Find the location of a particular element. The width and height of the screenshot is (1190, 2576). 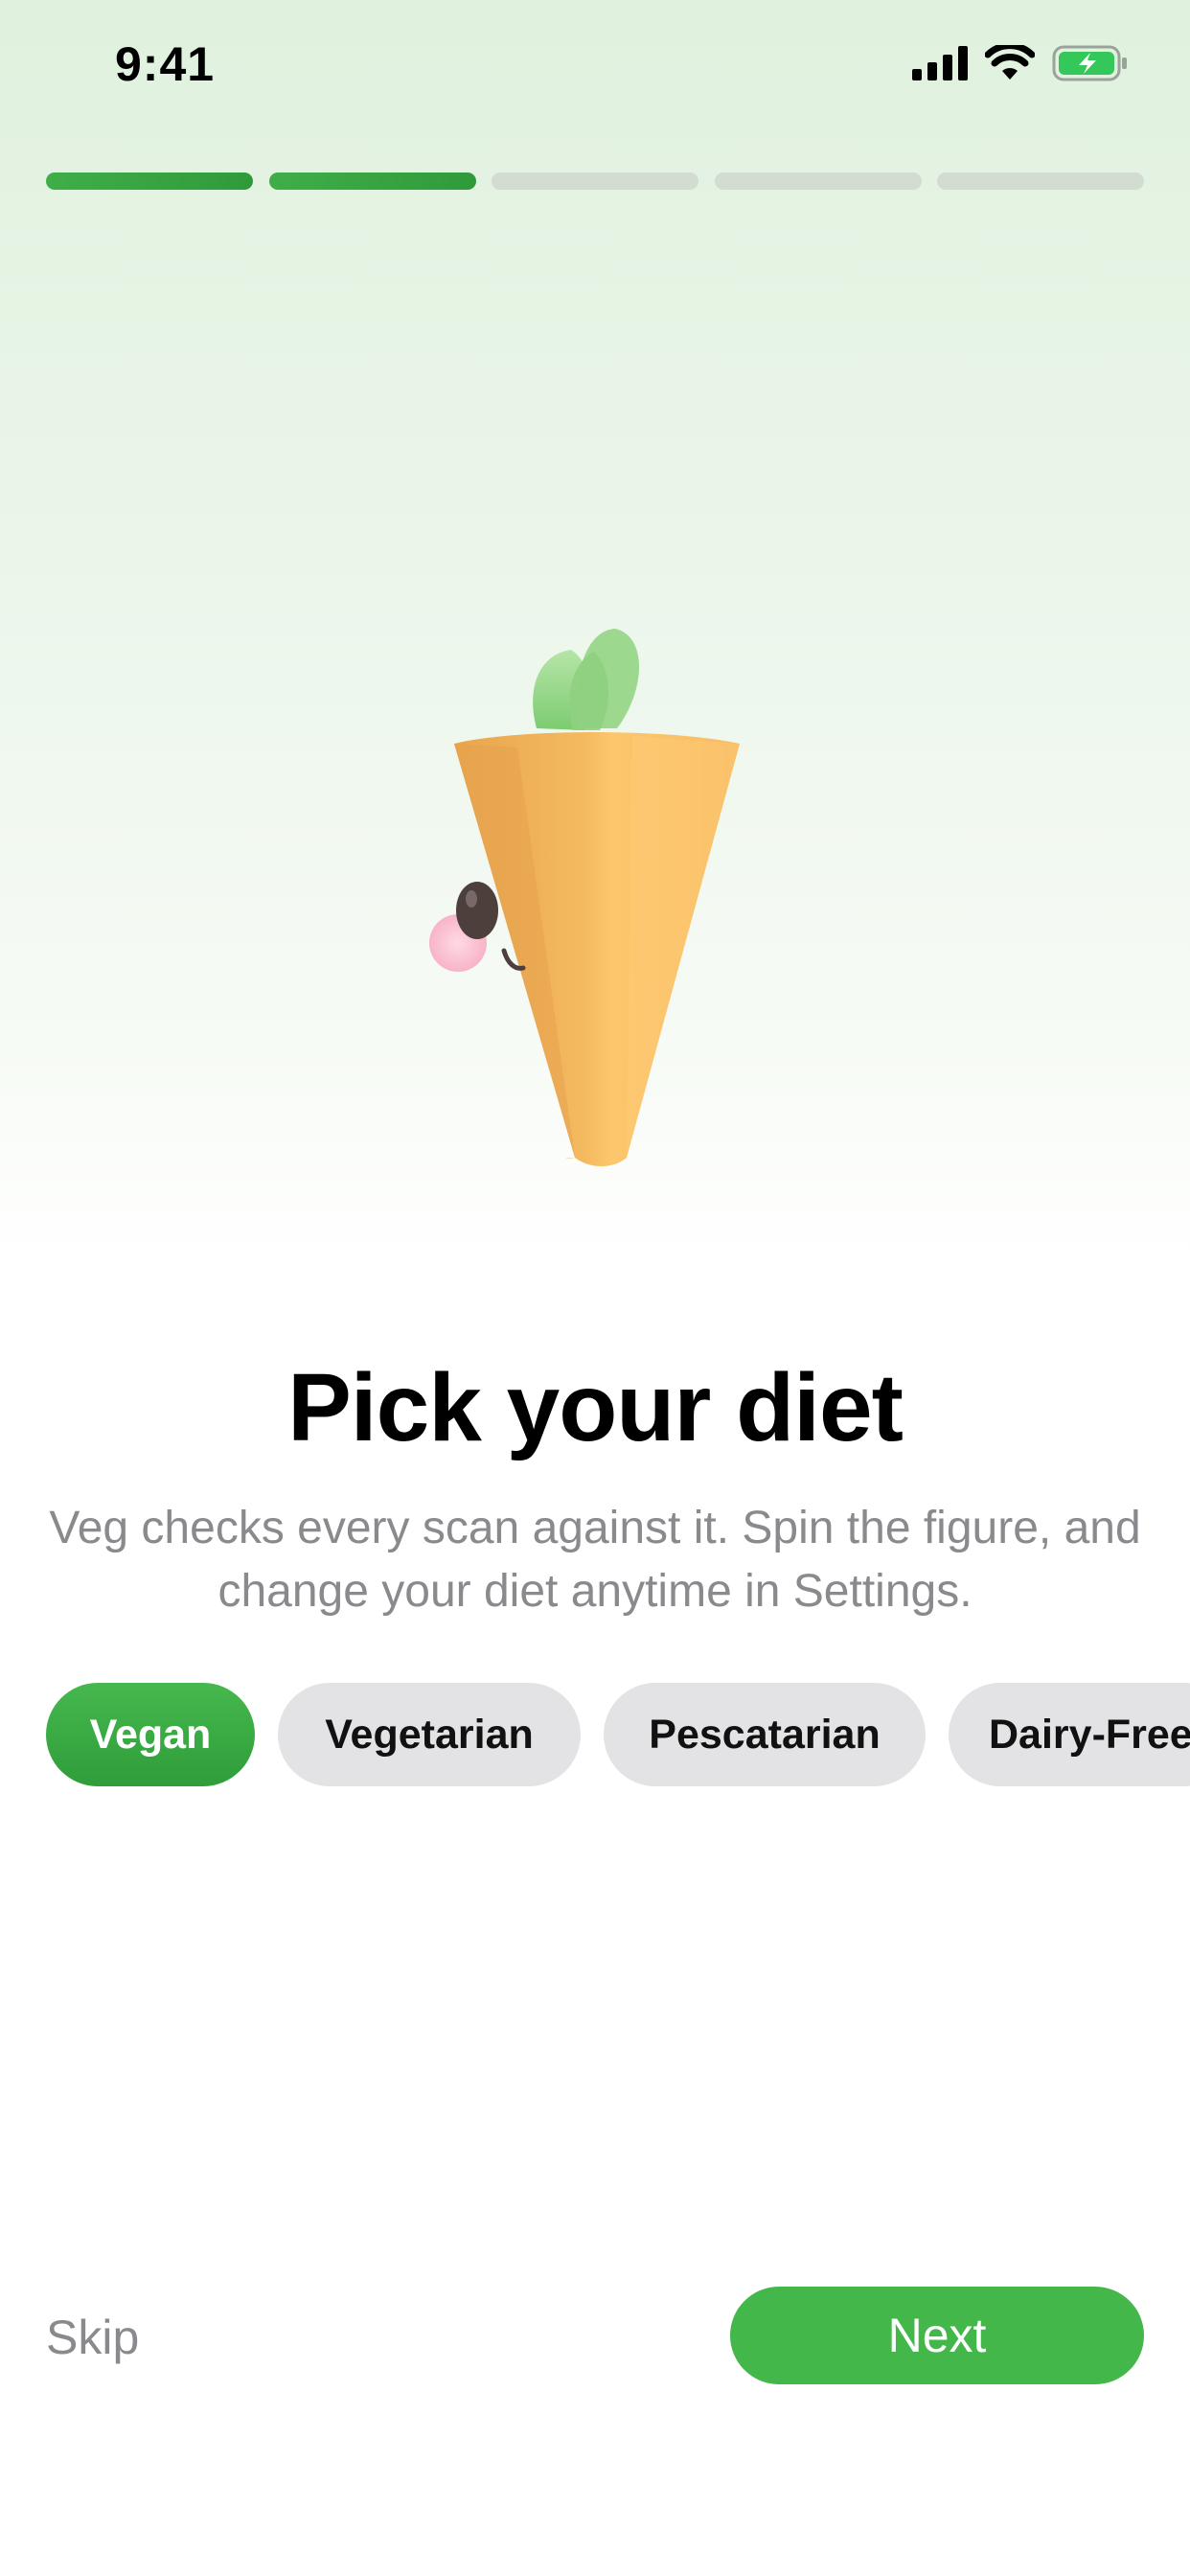

status-bar: 9:41 is located at coordinates (595, 67).